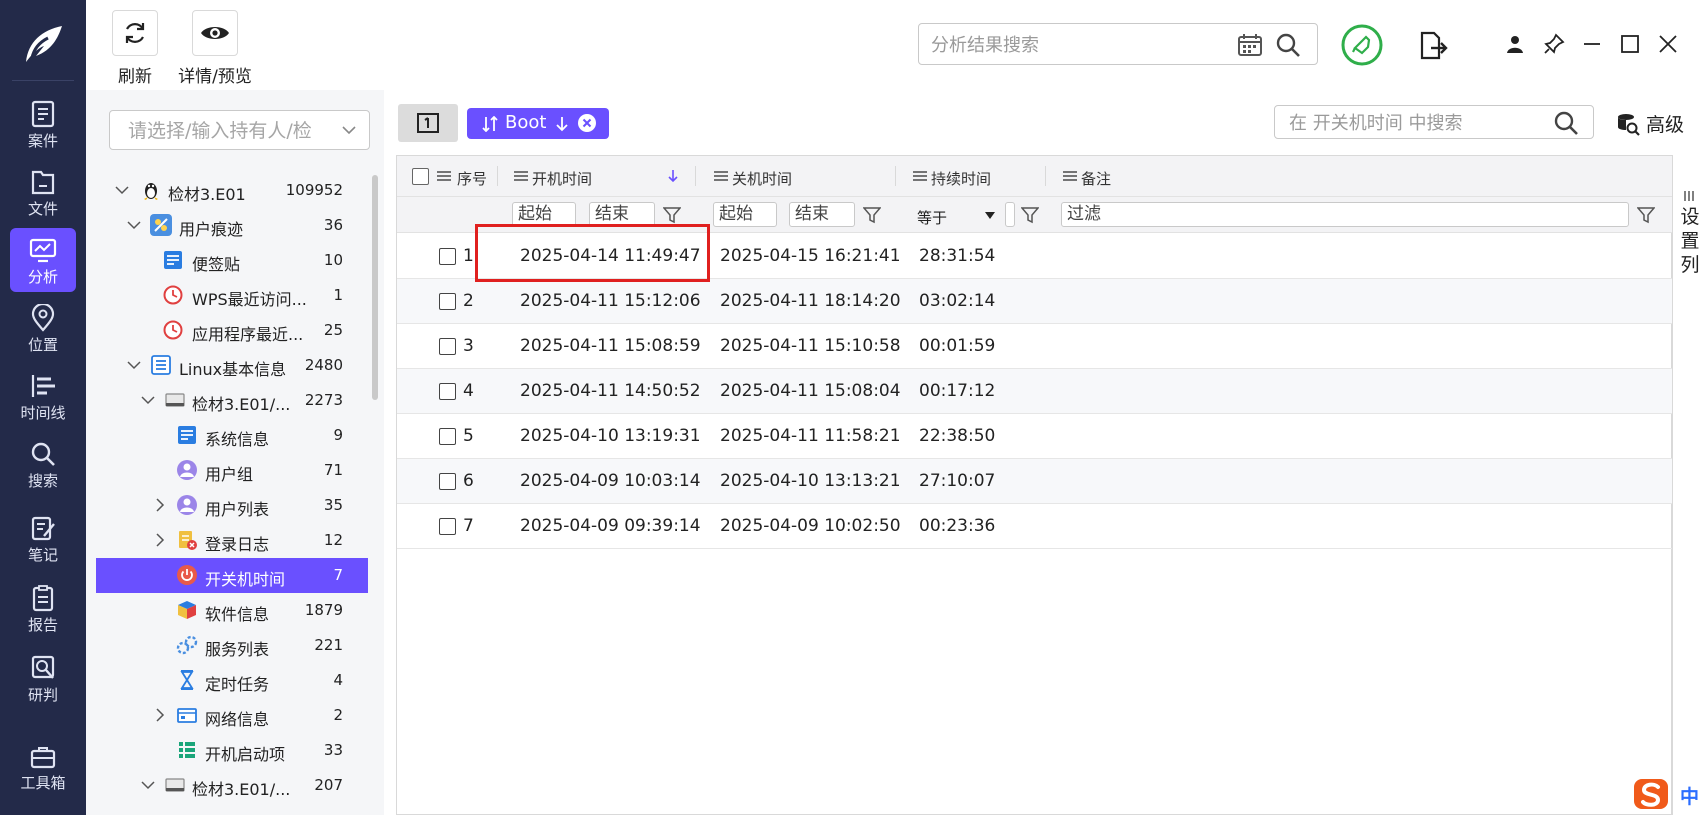  What do you see at coordinates (1010, 214) in the screenshot?
I see `duration-value-input` at bounding box center [1010, 214].